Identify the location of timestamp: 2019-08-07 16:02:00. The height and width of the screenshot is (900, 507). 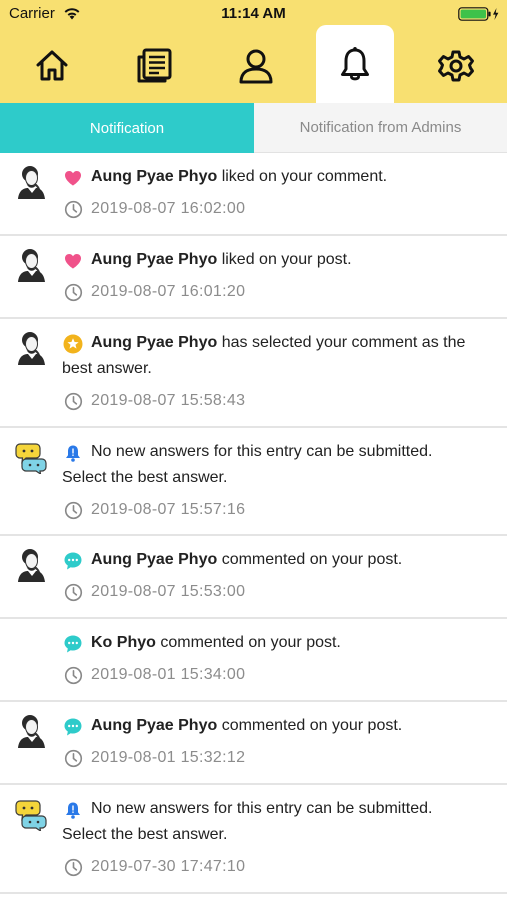
(168, 208).